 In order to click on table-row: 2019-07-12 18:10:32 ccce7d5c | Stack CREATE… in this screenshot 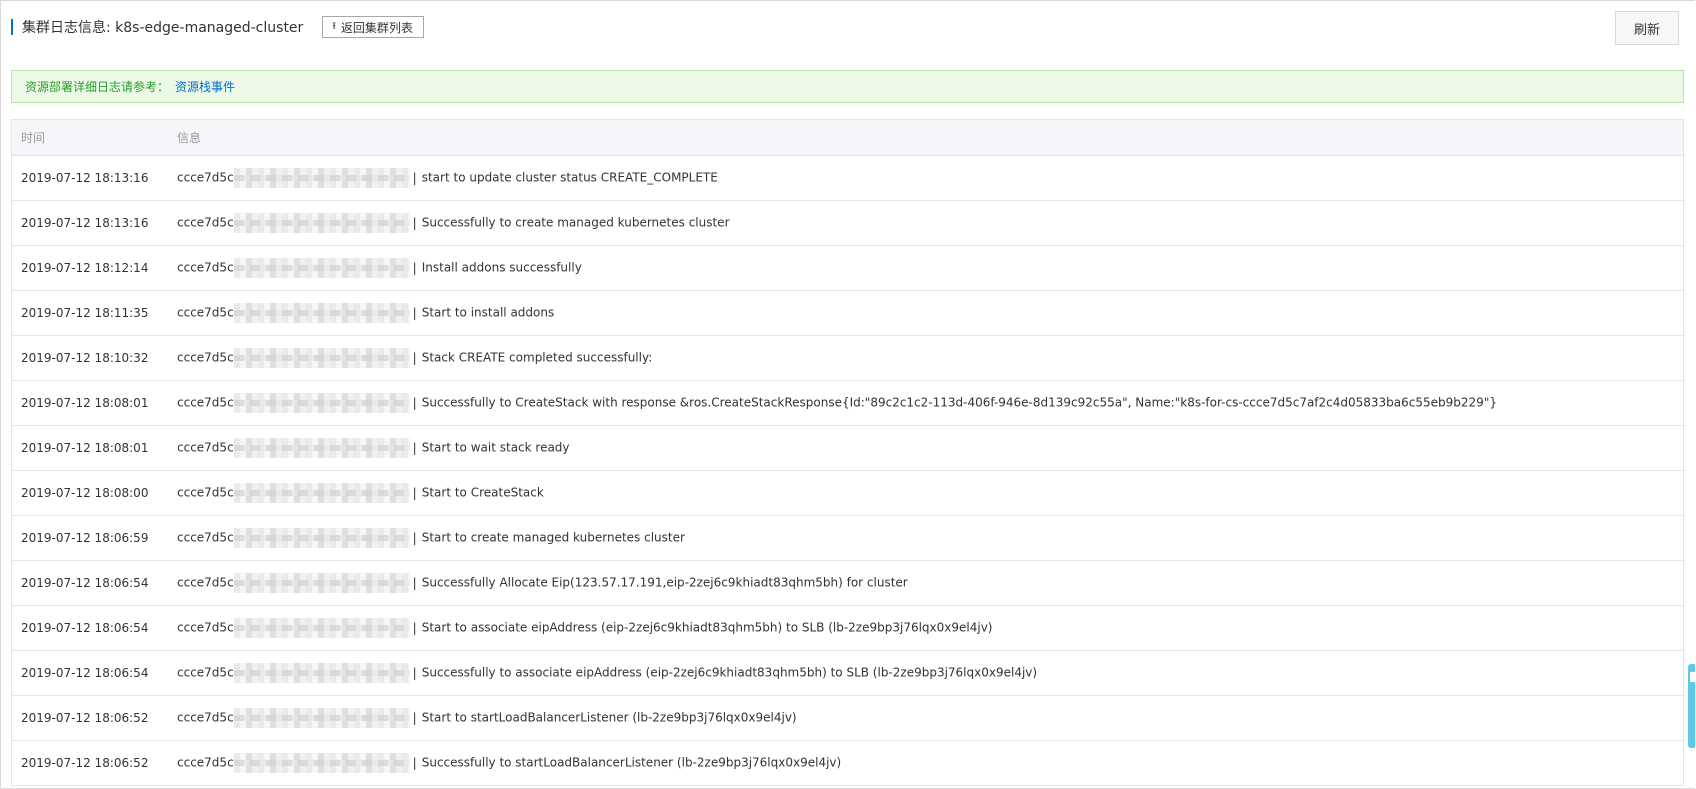, I will do `click(847, 358)`.